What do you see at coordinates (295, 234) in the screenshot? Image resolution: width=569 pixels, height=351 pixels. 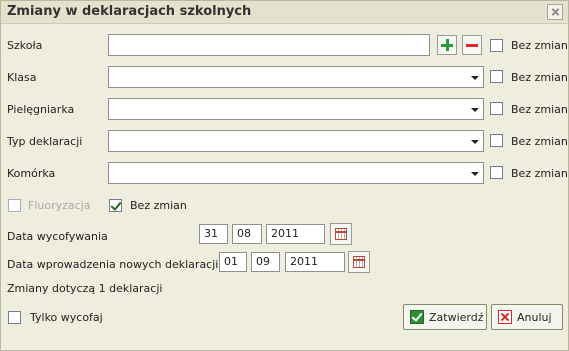 I see `wycofywania-year-input: 2011` at bounding box center [295, 234].